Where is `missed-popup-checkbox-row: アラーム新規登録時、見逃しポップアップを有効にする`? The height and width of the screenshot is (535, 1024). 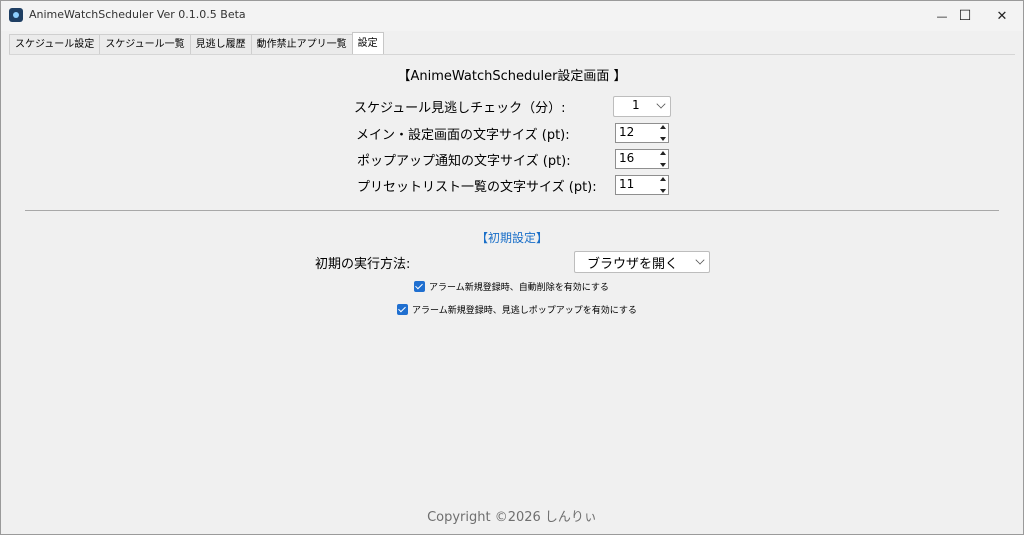
missed-popup-checkbox-row: アラーム新規登録時、見逃しポップアップを有効にする is located at coordinates (517, 309).